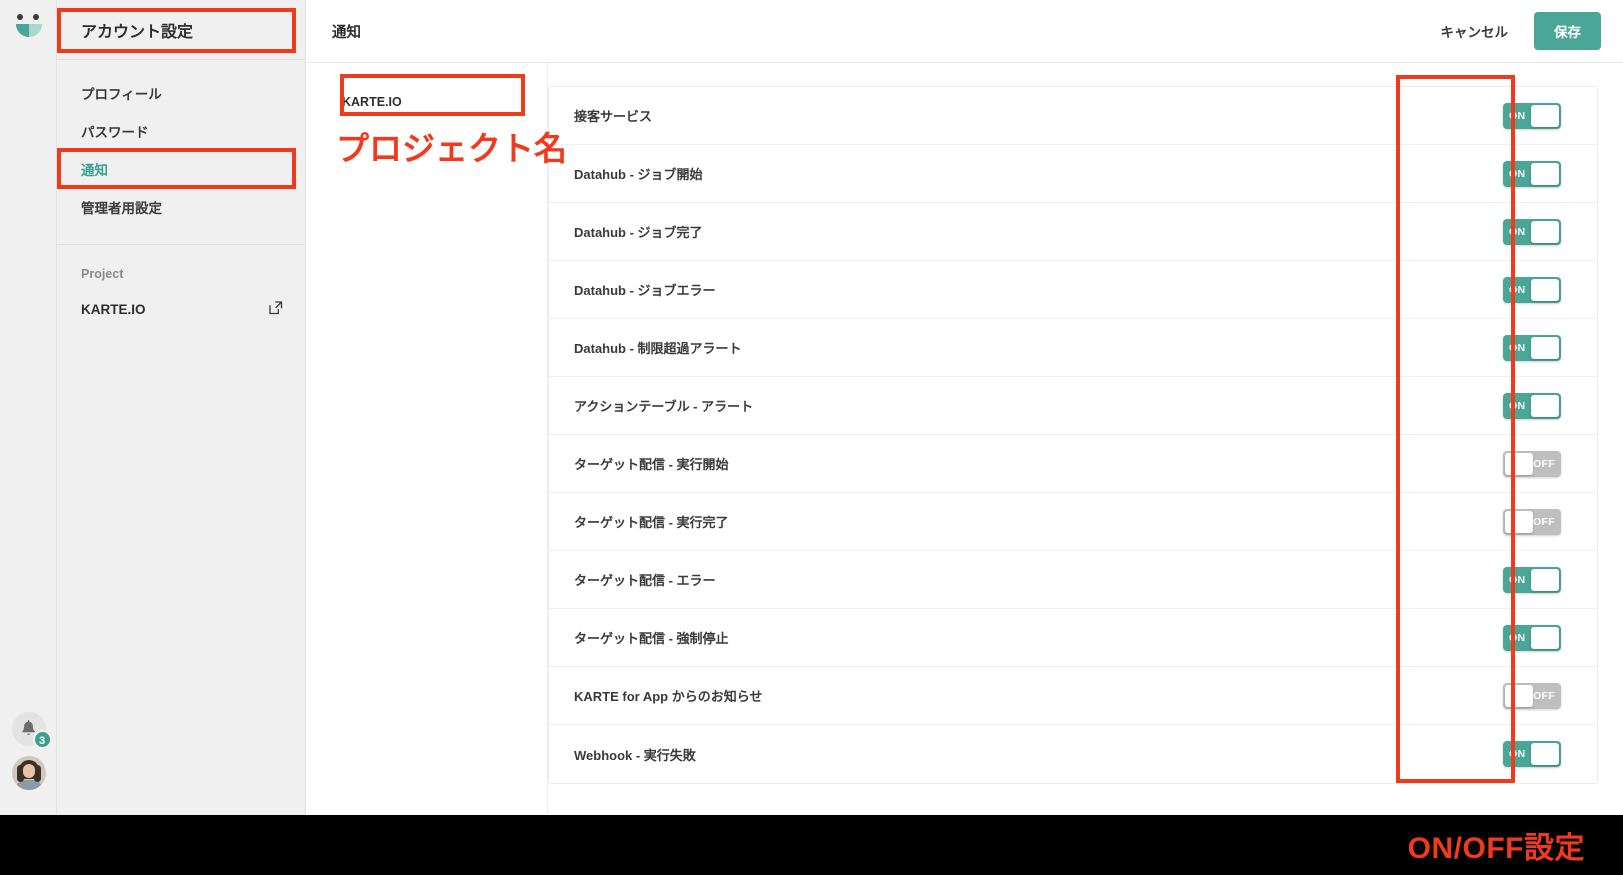  I want to click on settings-sidebar-title: アカウント設定, so click(181, 30).